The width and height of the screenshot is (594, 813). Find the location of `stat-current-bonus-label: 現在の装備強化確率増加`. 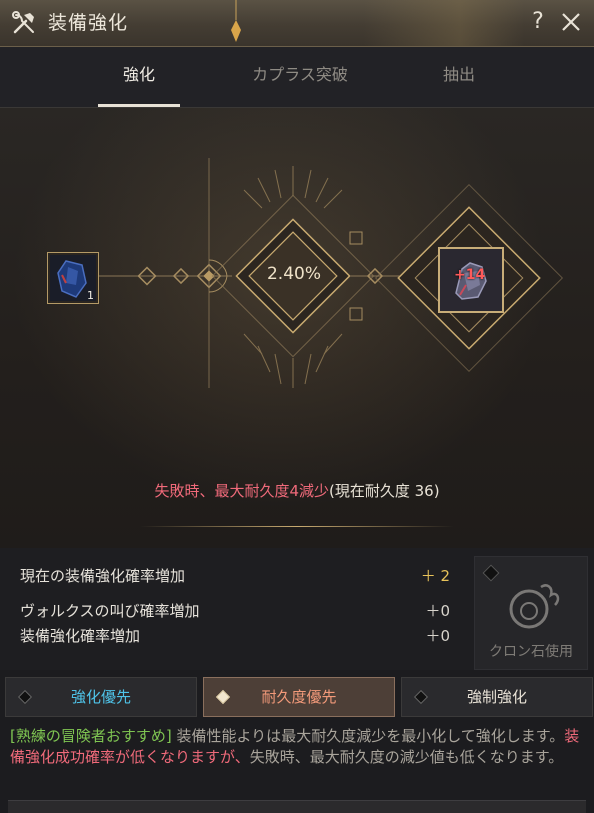

stat-current-bonus-label: 現在の装備強化確率増加 is located at coordinates (103, 576).